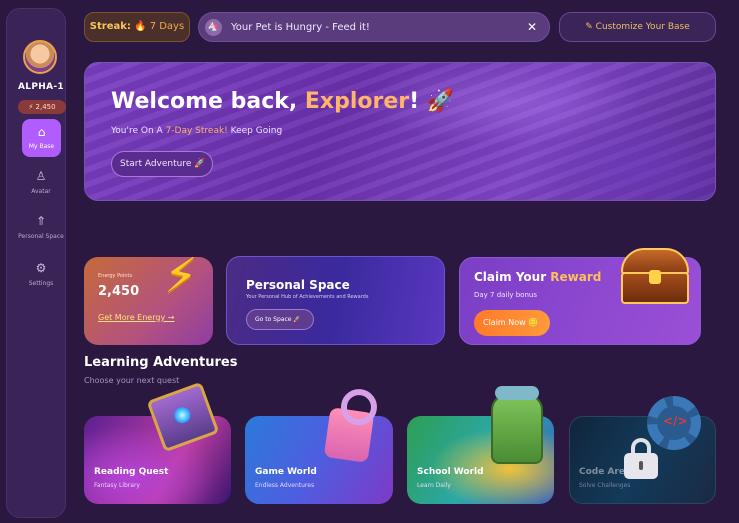 This screenshot has height=523, width=739. I want to click on adventure-card-game-world: Game World Endless Adventures, so click(319, 455).